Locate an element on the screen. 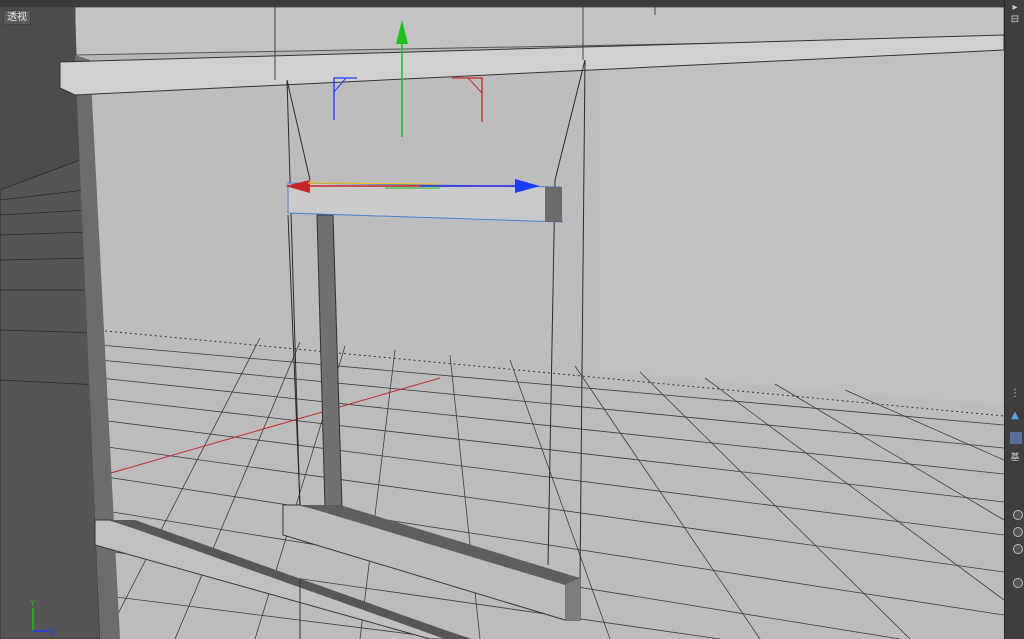  door-sill-end is located at coordinates (572, 599).